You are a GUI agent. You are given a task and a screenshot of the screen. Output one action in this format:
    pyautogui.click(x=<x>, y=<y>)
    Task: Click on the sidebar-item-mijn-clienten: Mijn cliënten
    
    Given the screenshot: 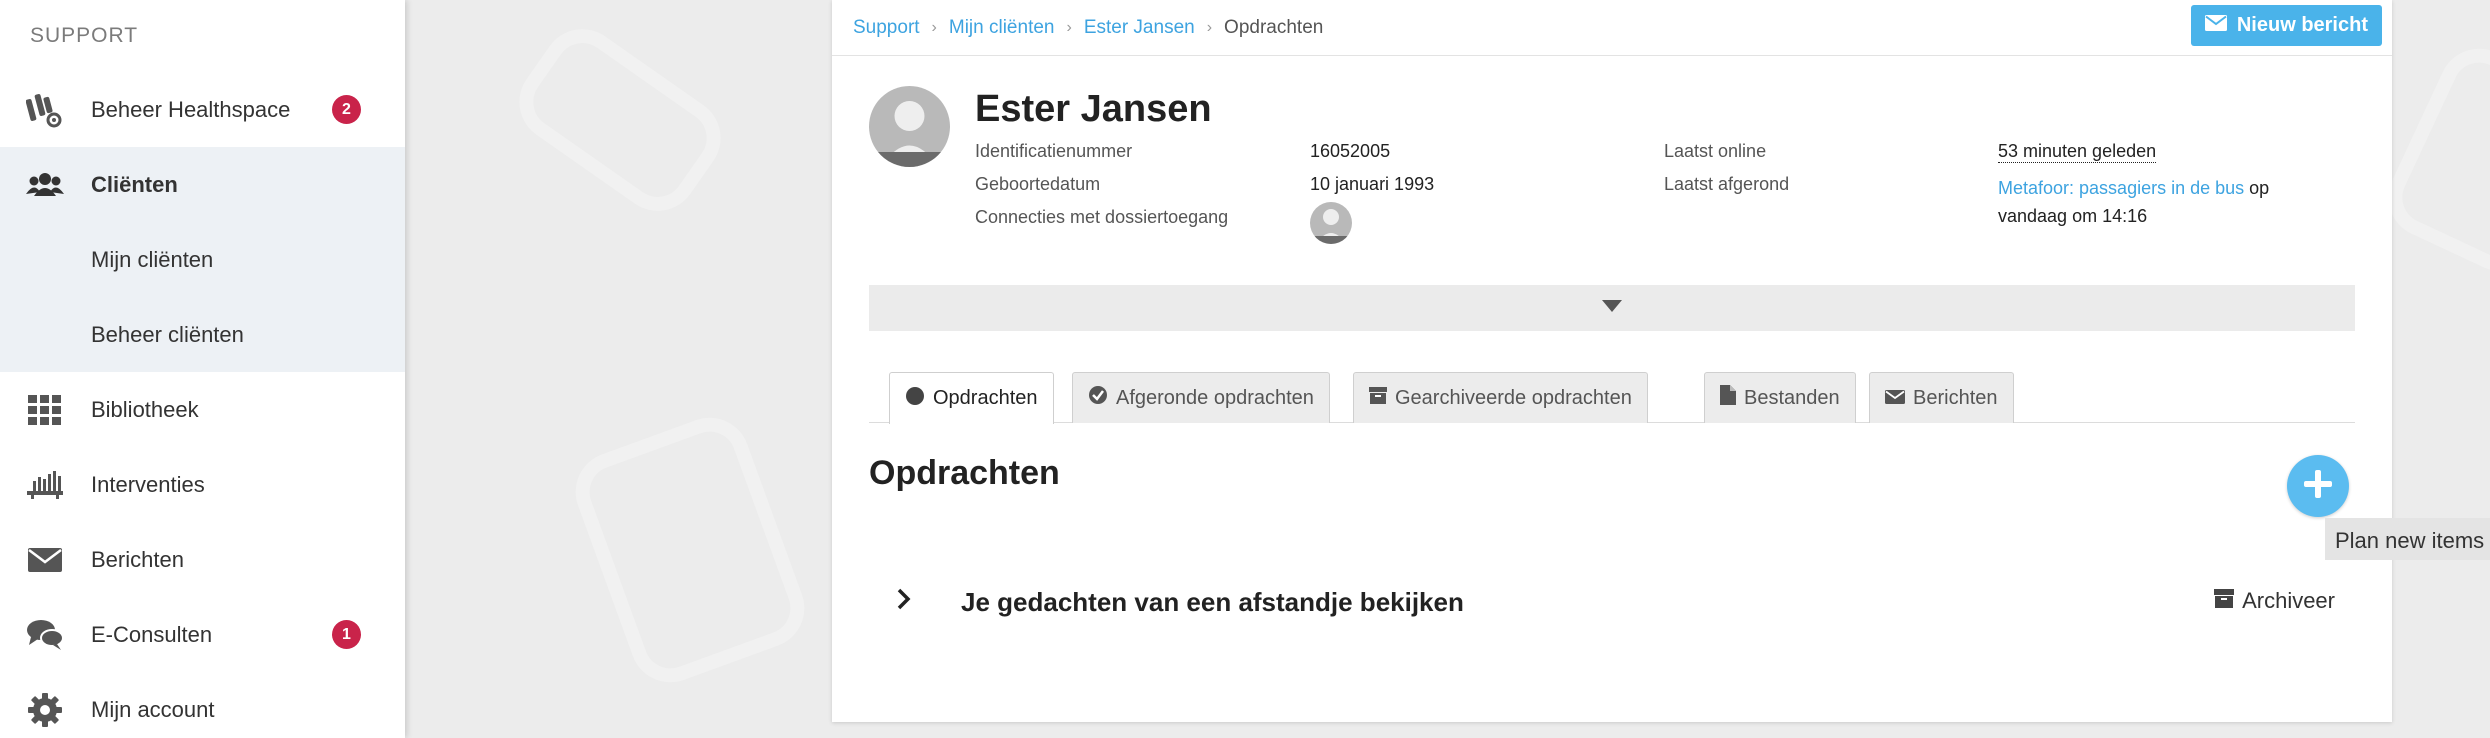 What is the action you would take?
    pyautogui.click(x=202, y=259)
    